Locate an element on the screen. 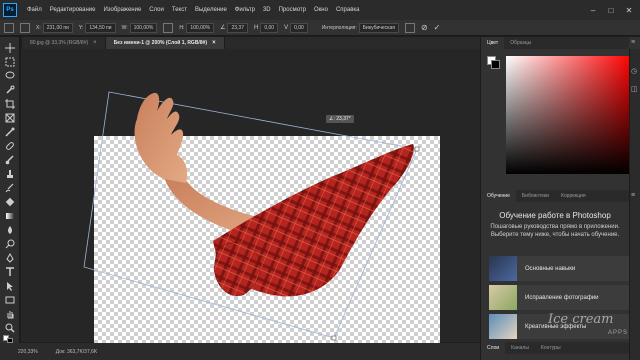 This screenshot has width=640, height=360. collapsed-panels-strip is located at coordinates (634, 204).